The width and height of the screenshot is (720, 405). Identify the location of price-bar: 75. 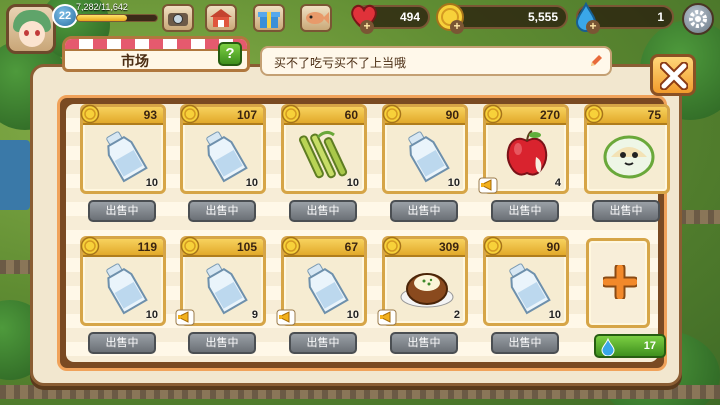
(625, 114).